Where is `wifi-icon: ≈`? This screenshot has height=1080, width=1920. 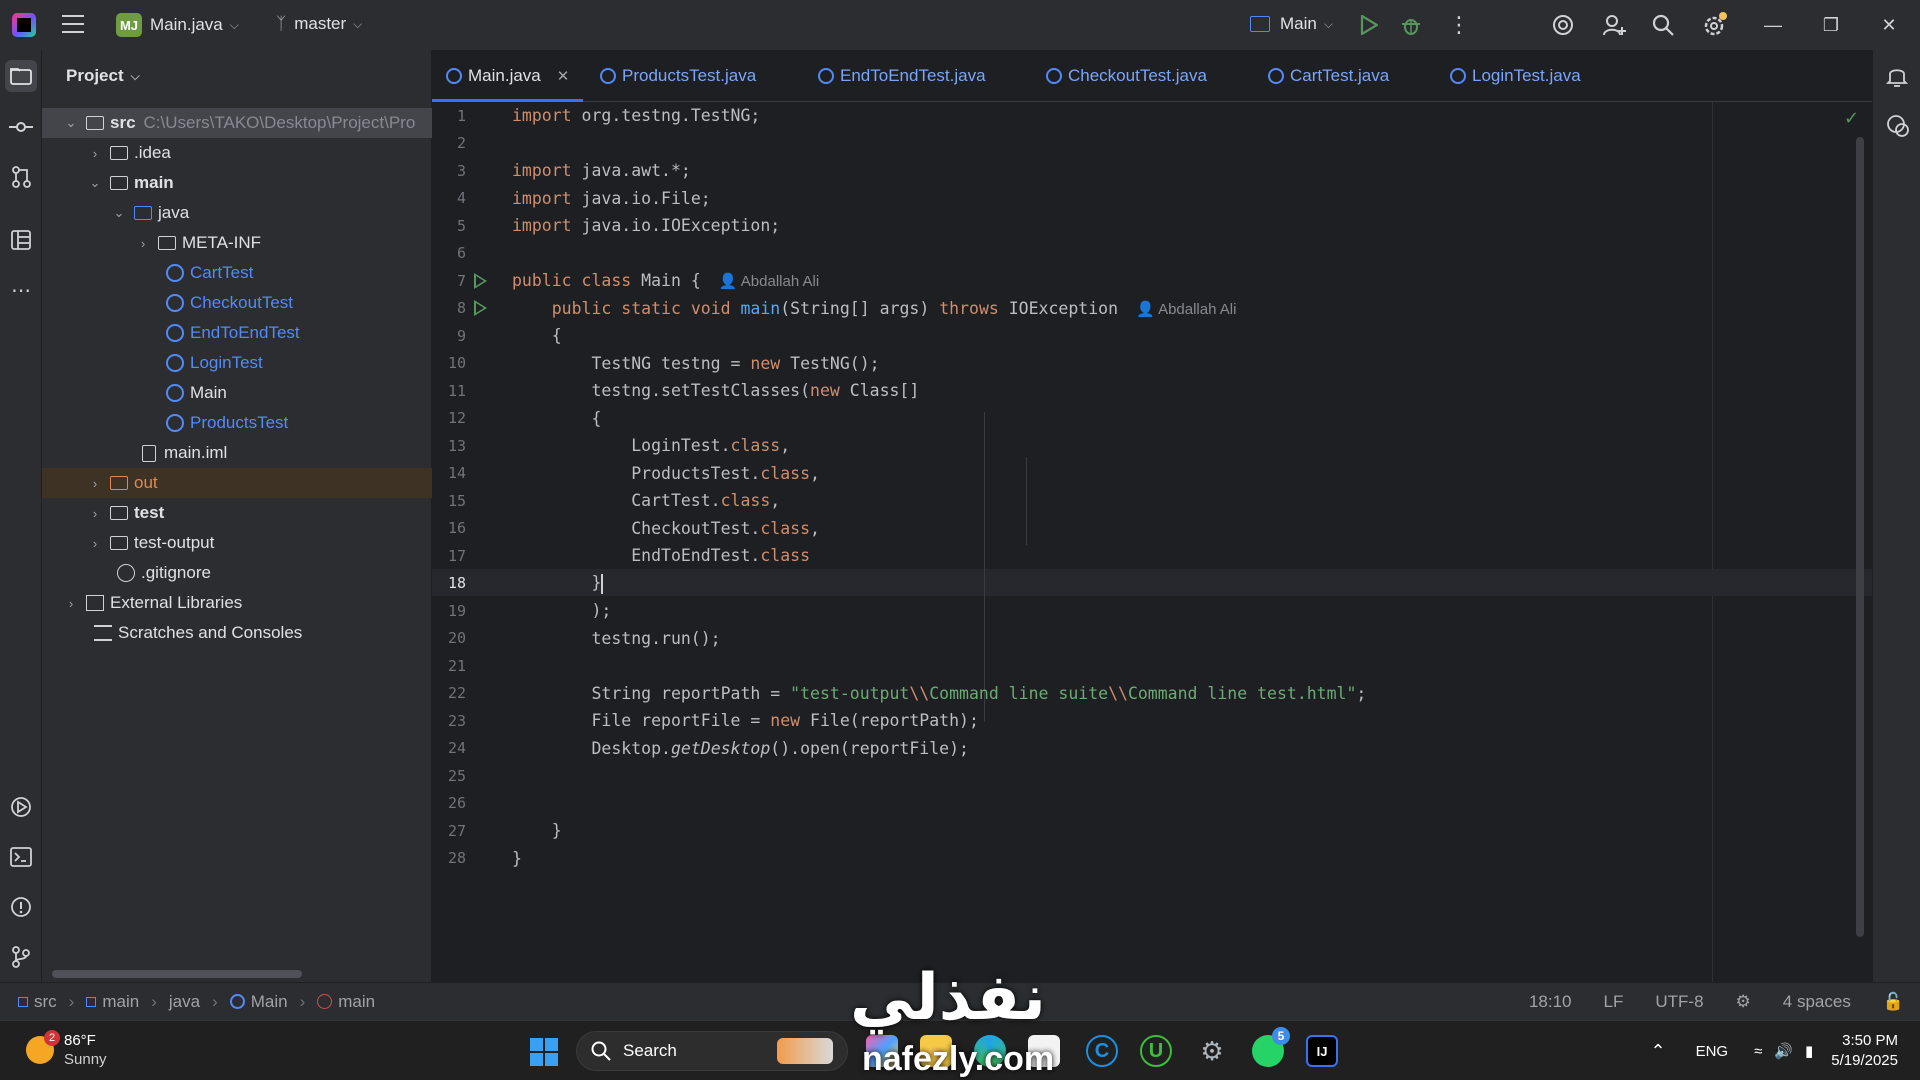
wifi-icon: ≈ is located at coordinates (1758, 1051).